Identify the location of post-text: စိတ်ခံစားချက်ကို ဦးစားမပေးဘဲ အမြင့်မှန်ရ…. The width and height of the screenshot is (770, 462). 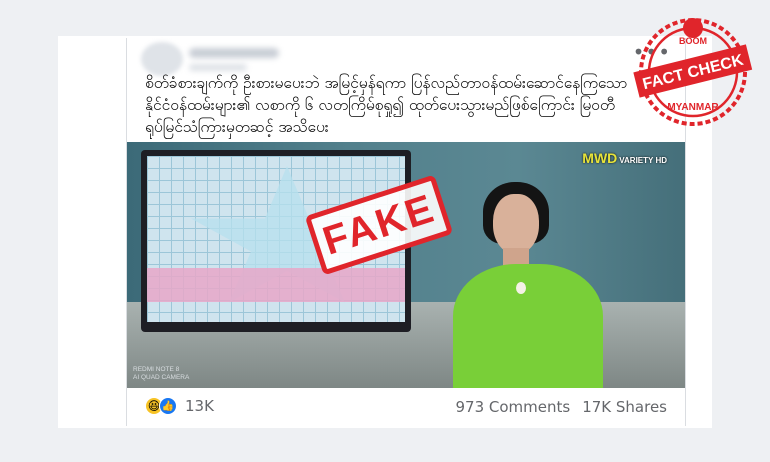
(386, 105).